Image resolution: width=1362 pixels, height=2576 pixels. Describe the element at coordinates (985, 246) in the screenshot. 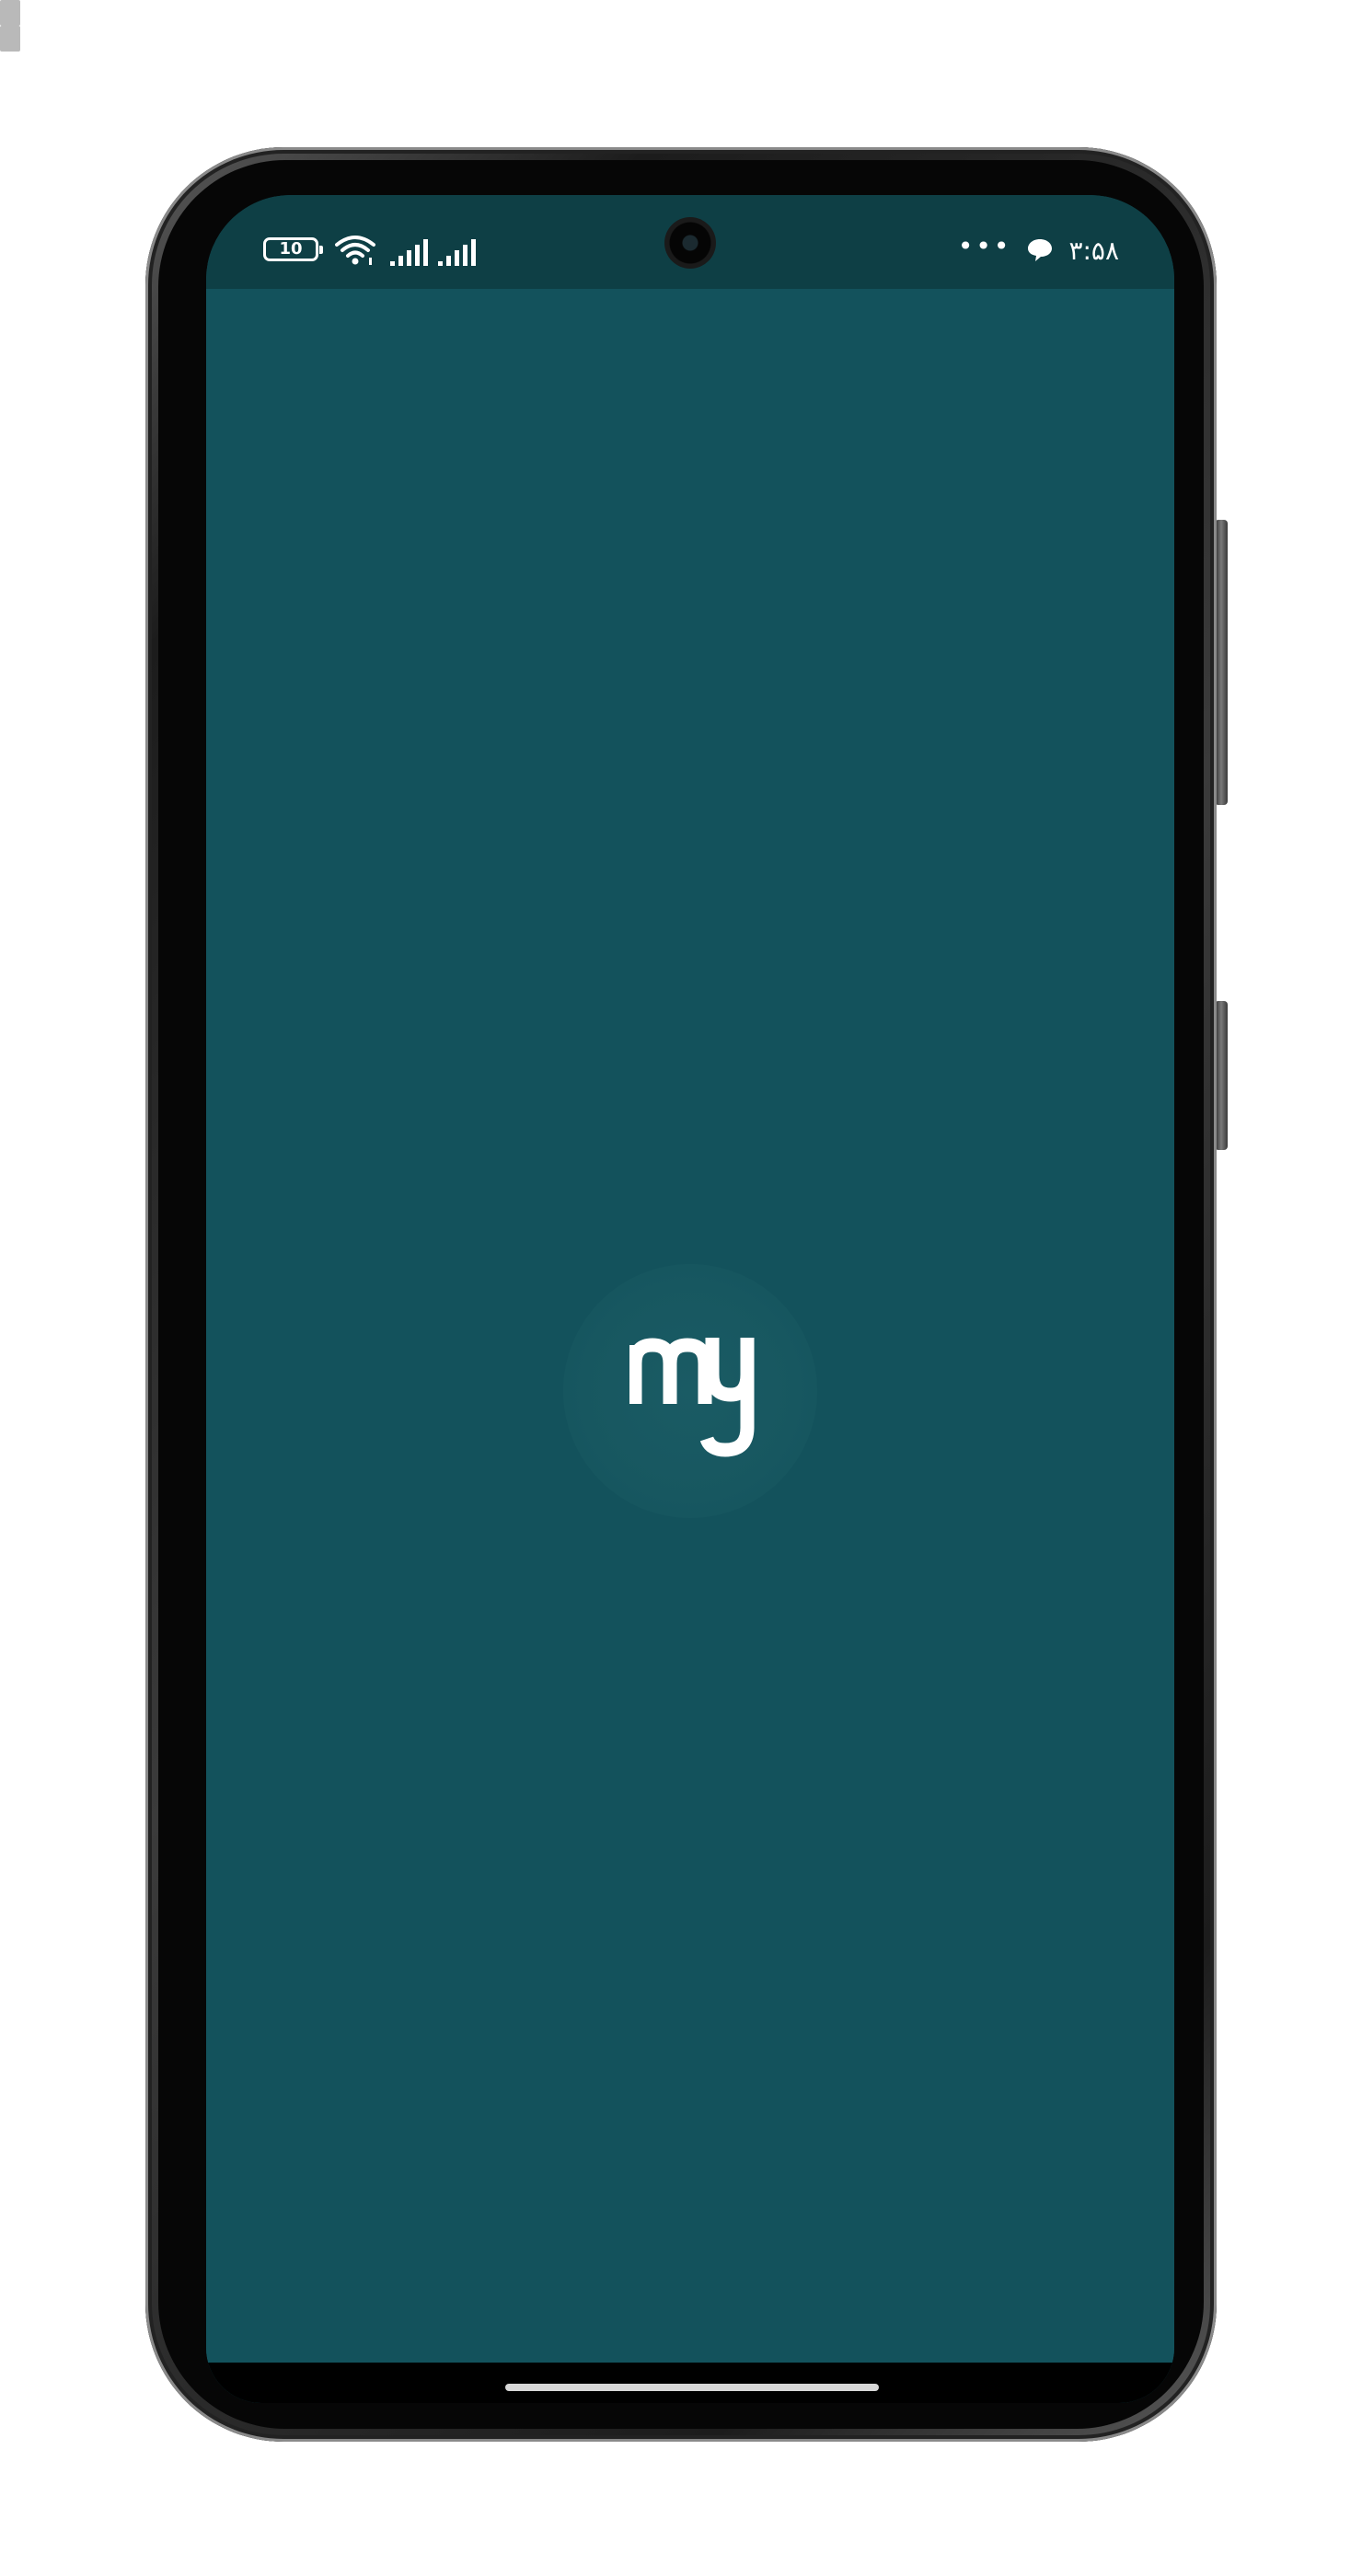

I see `more-dots-icon: •••` at that location.